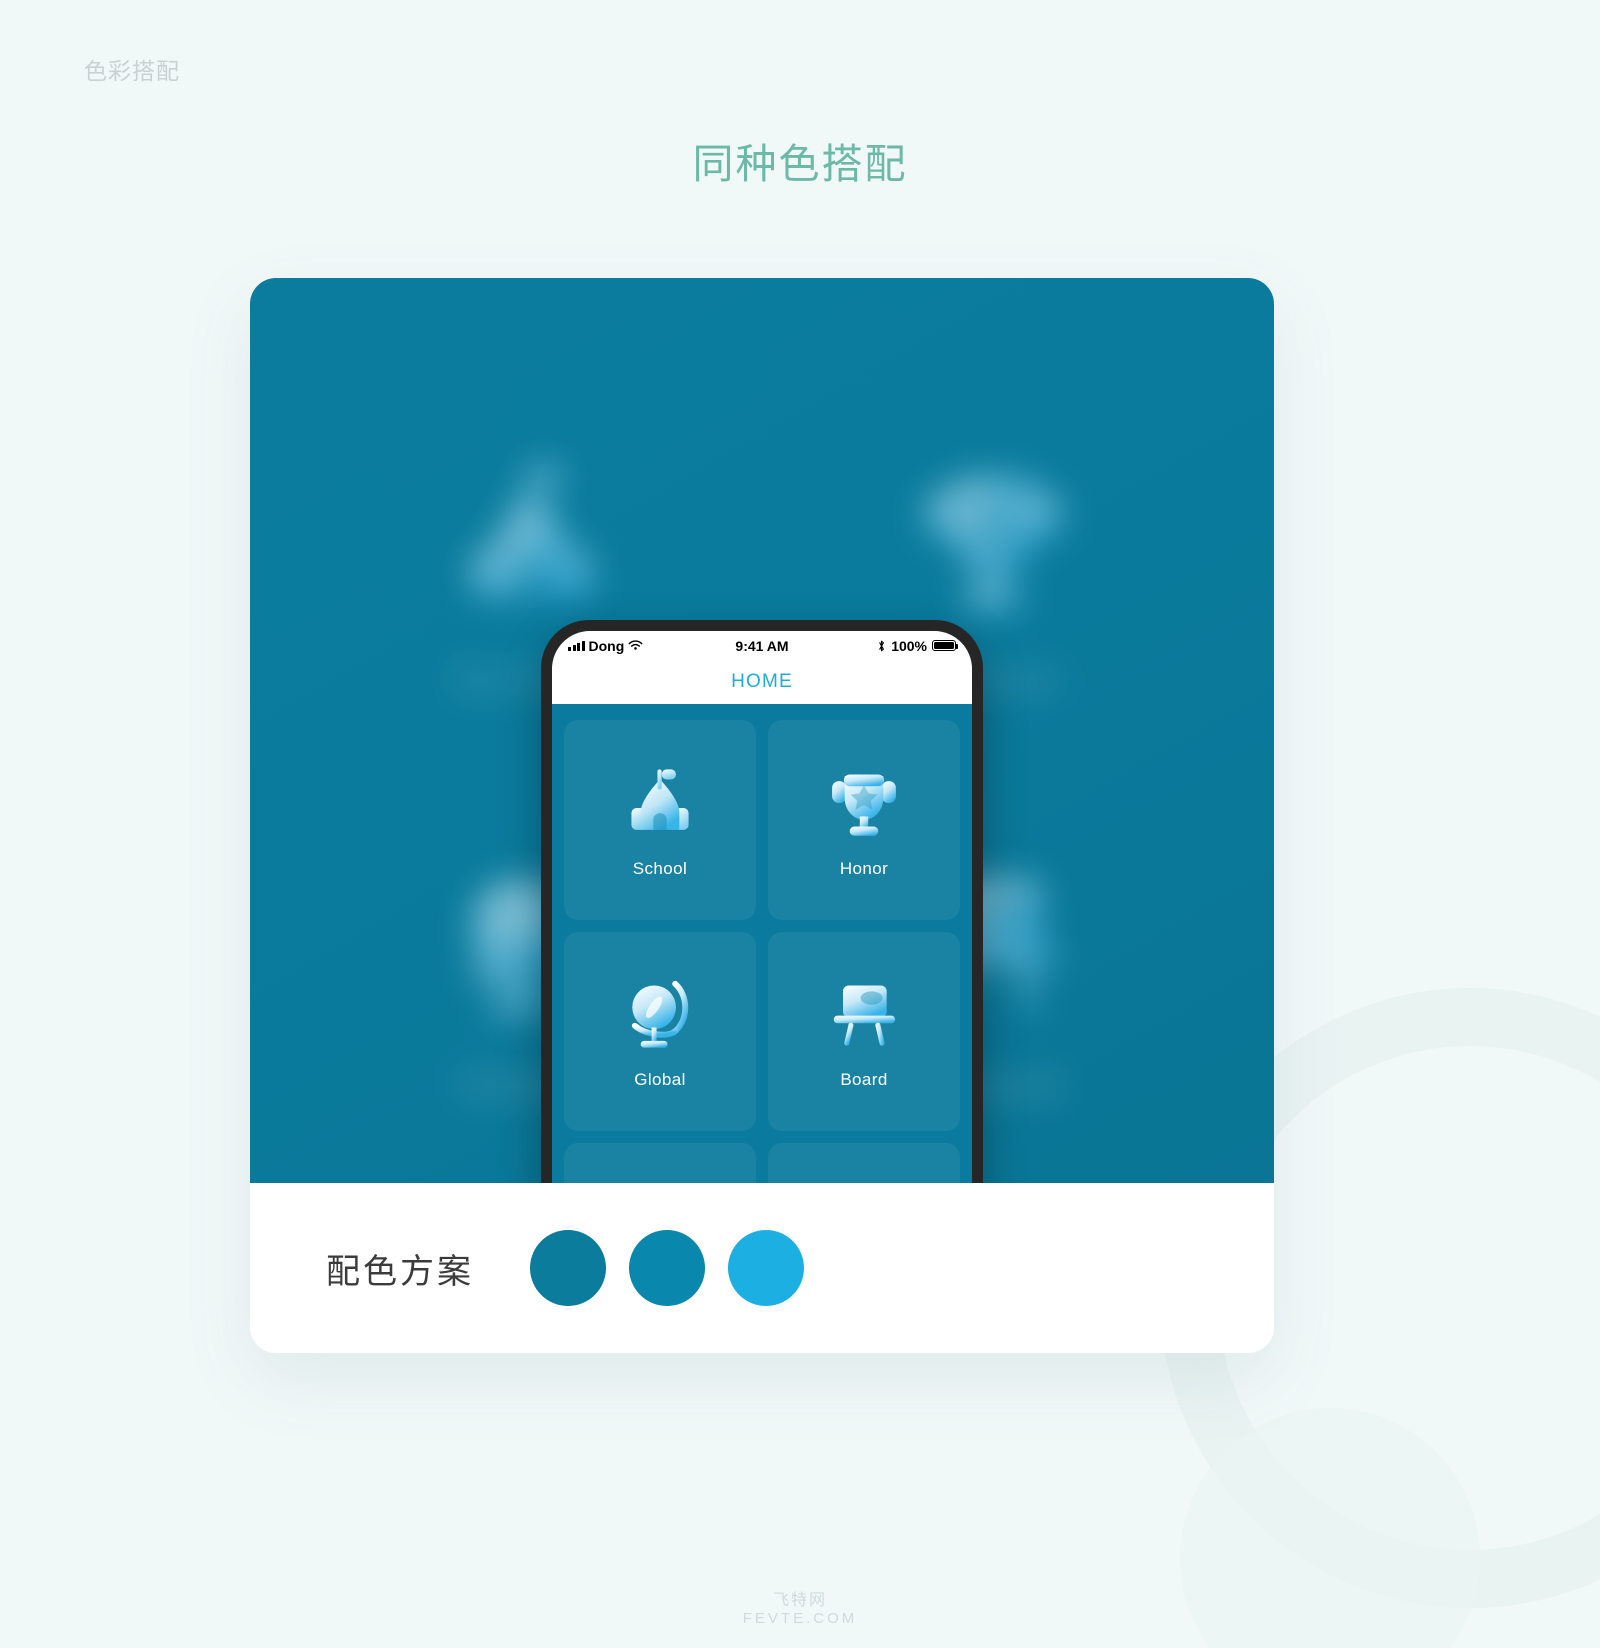  I want to click on watermark-bottom-cn: 飞特网, so click(799, 1600).